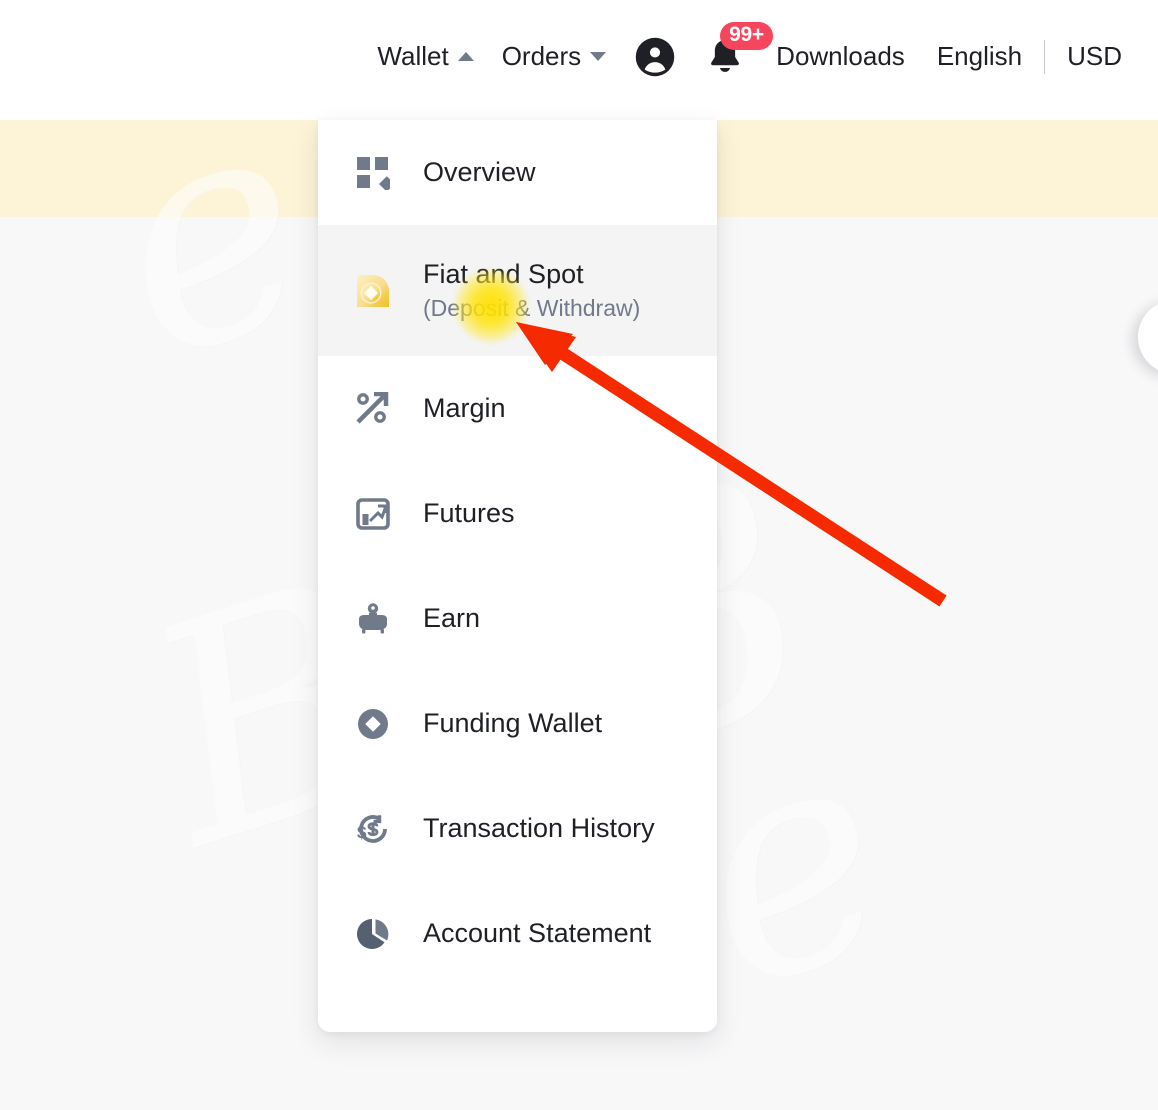  I want to click on menu-item-futures-text: Futures, so click(469, 514).